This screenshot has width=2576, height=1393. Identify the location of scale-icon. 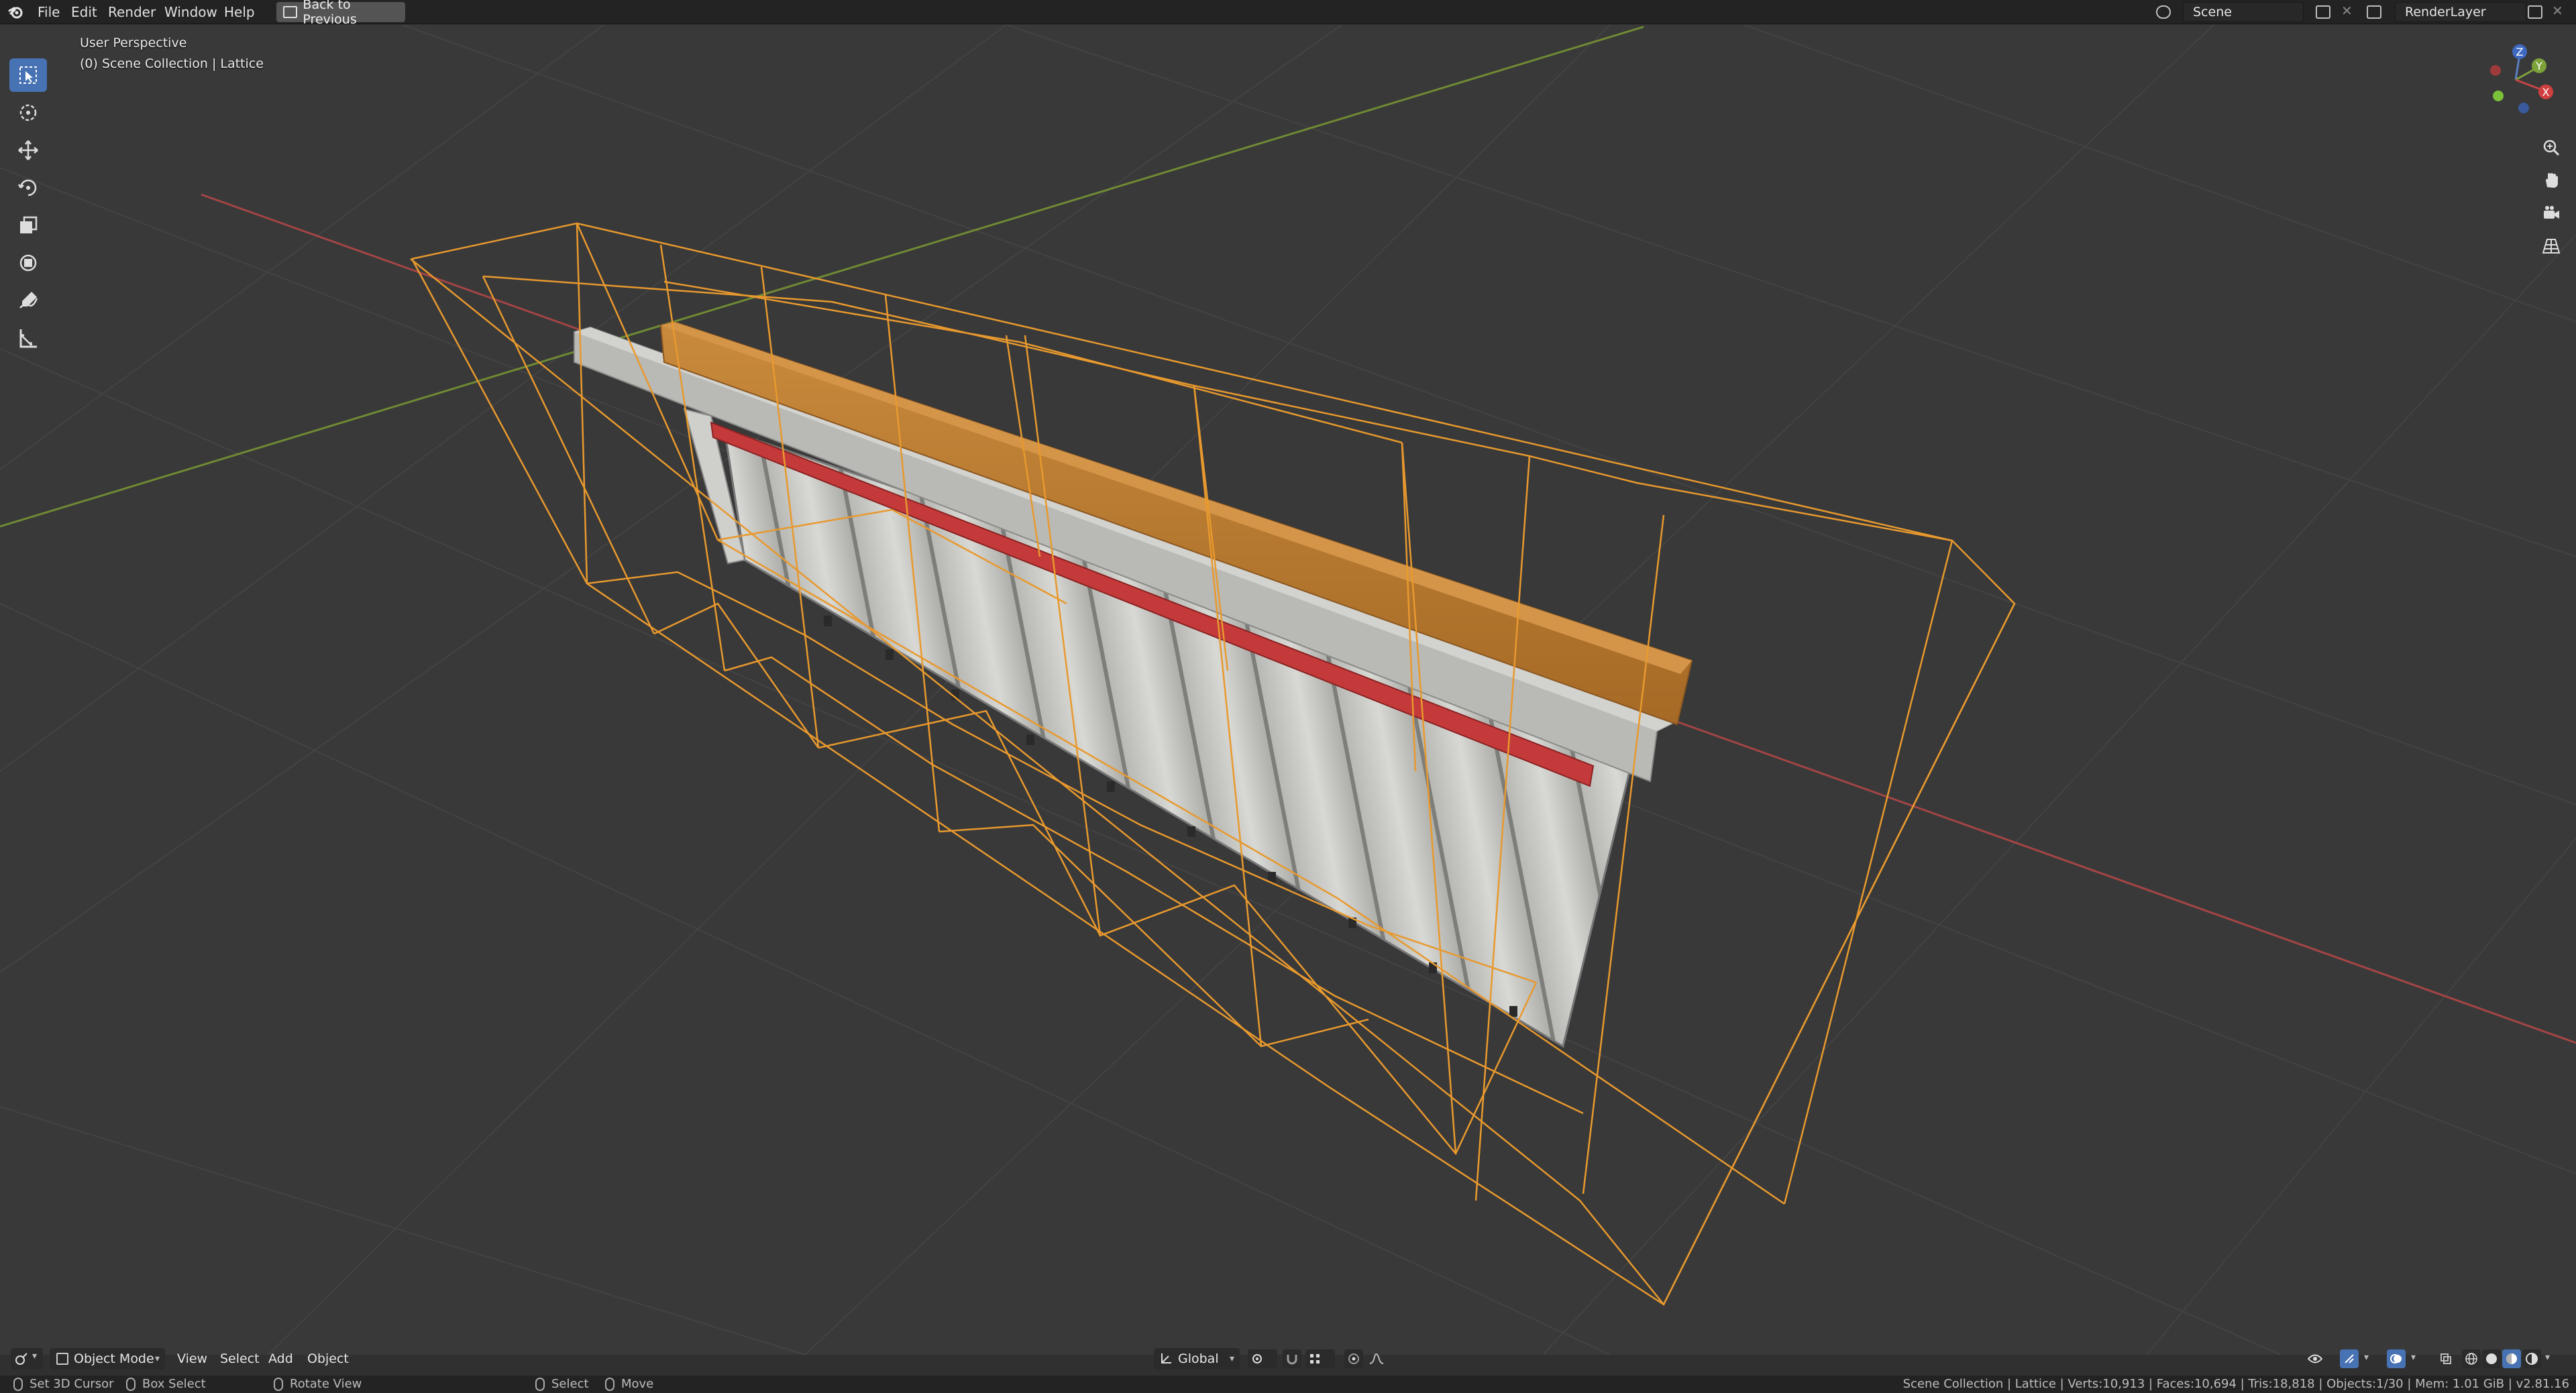
(29, 224).